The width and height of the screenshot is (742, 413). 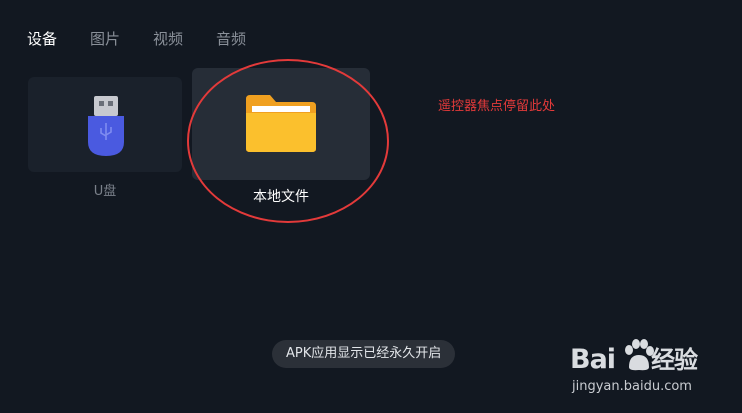 I want to click on baidu-jingyan-watermark: Bai 经验 jingyan.baidu.com, so click(x=651, y=369).